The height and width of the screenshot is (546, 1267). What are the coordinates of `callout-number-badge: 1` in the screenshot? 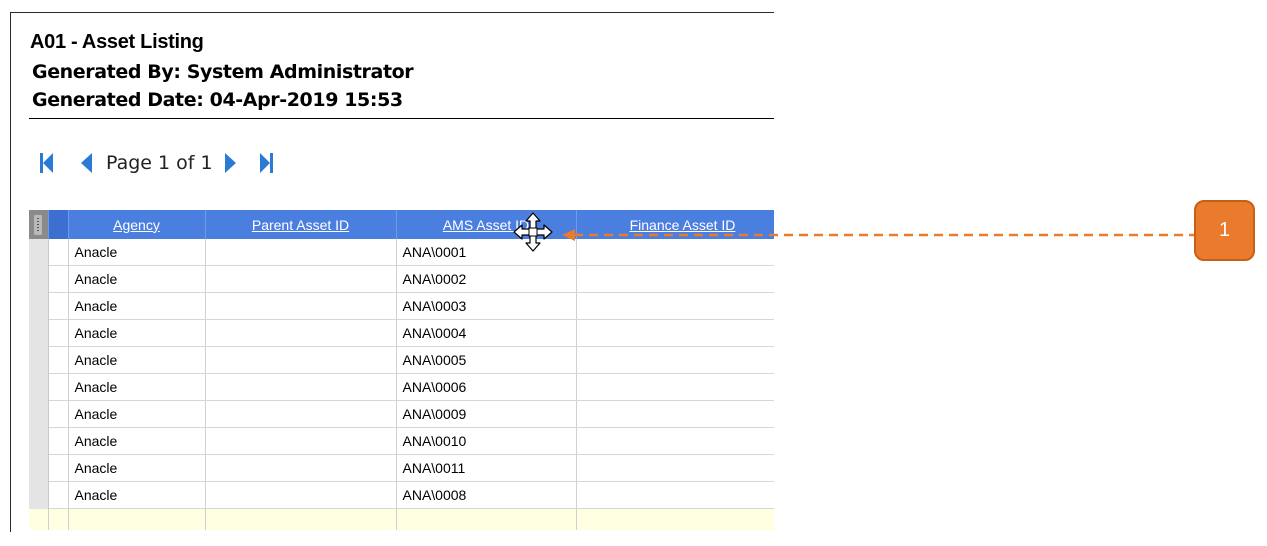 It's located at (1224, 230).